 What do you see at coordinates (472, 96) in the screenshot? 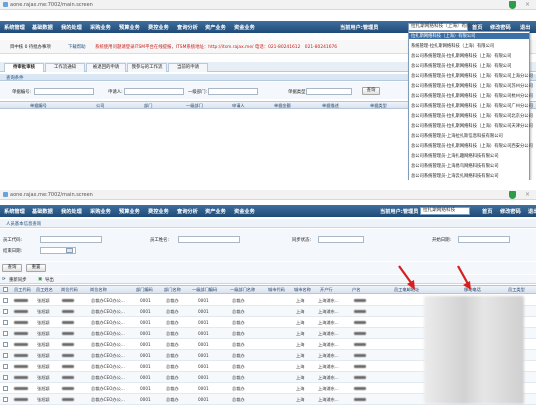
I see `org-option: 总公司系统管理员-拉扎斯网络科技（上海）有限公司杭州分公司` at bounding box center [472, 96].